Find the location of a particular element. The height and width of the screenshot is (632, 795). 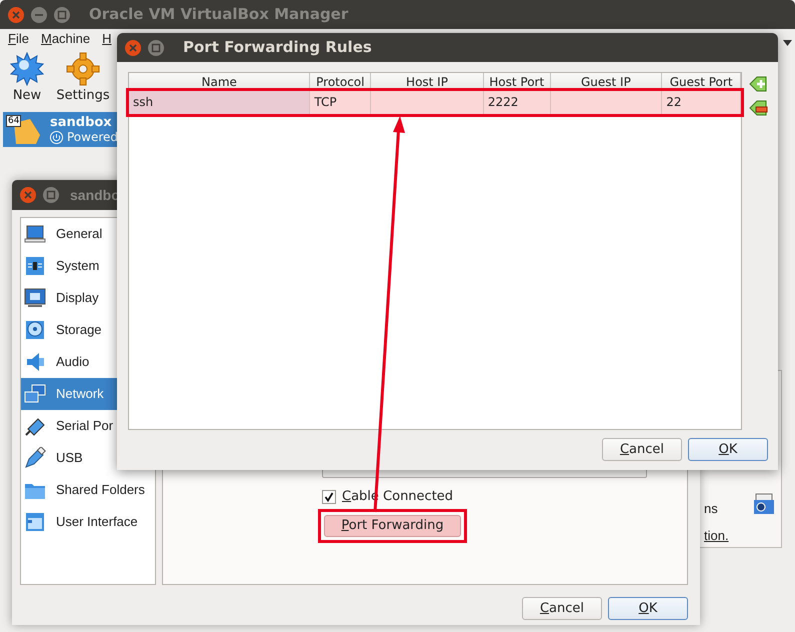

starburst-icon is located at coordinates (27, 69).